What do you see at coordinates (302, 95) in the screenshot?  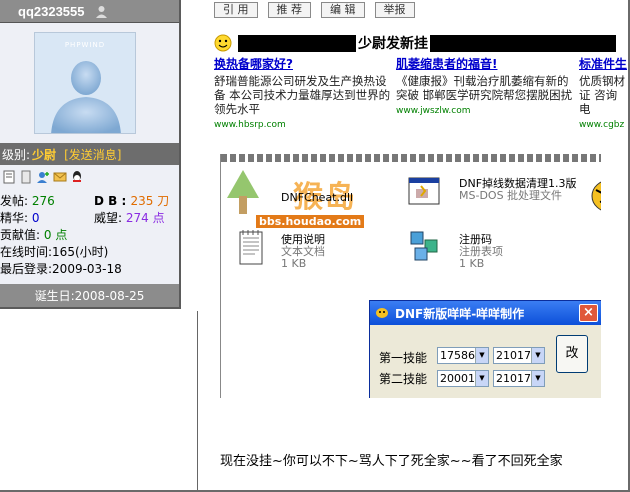 I see `ad-body-1: 舒瑞普能源公司研发及生产换热设备 本公司技术力量雄厚达到世界的领先水平` at bounding box center [302, 95].